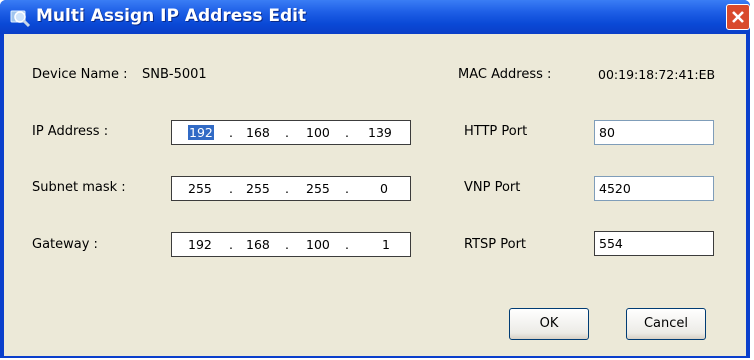 The width and height of the screenshot is (754, 360). What do you see at coordinates (171, 16) in the screenshot?
I see `window-title: Multi Assign IP Address Edit` at bounding box center [171, 16].